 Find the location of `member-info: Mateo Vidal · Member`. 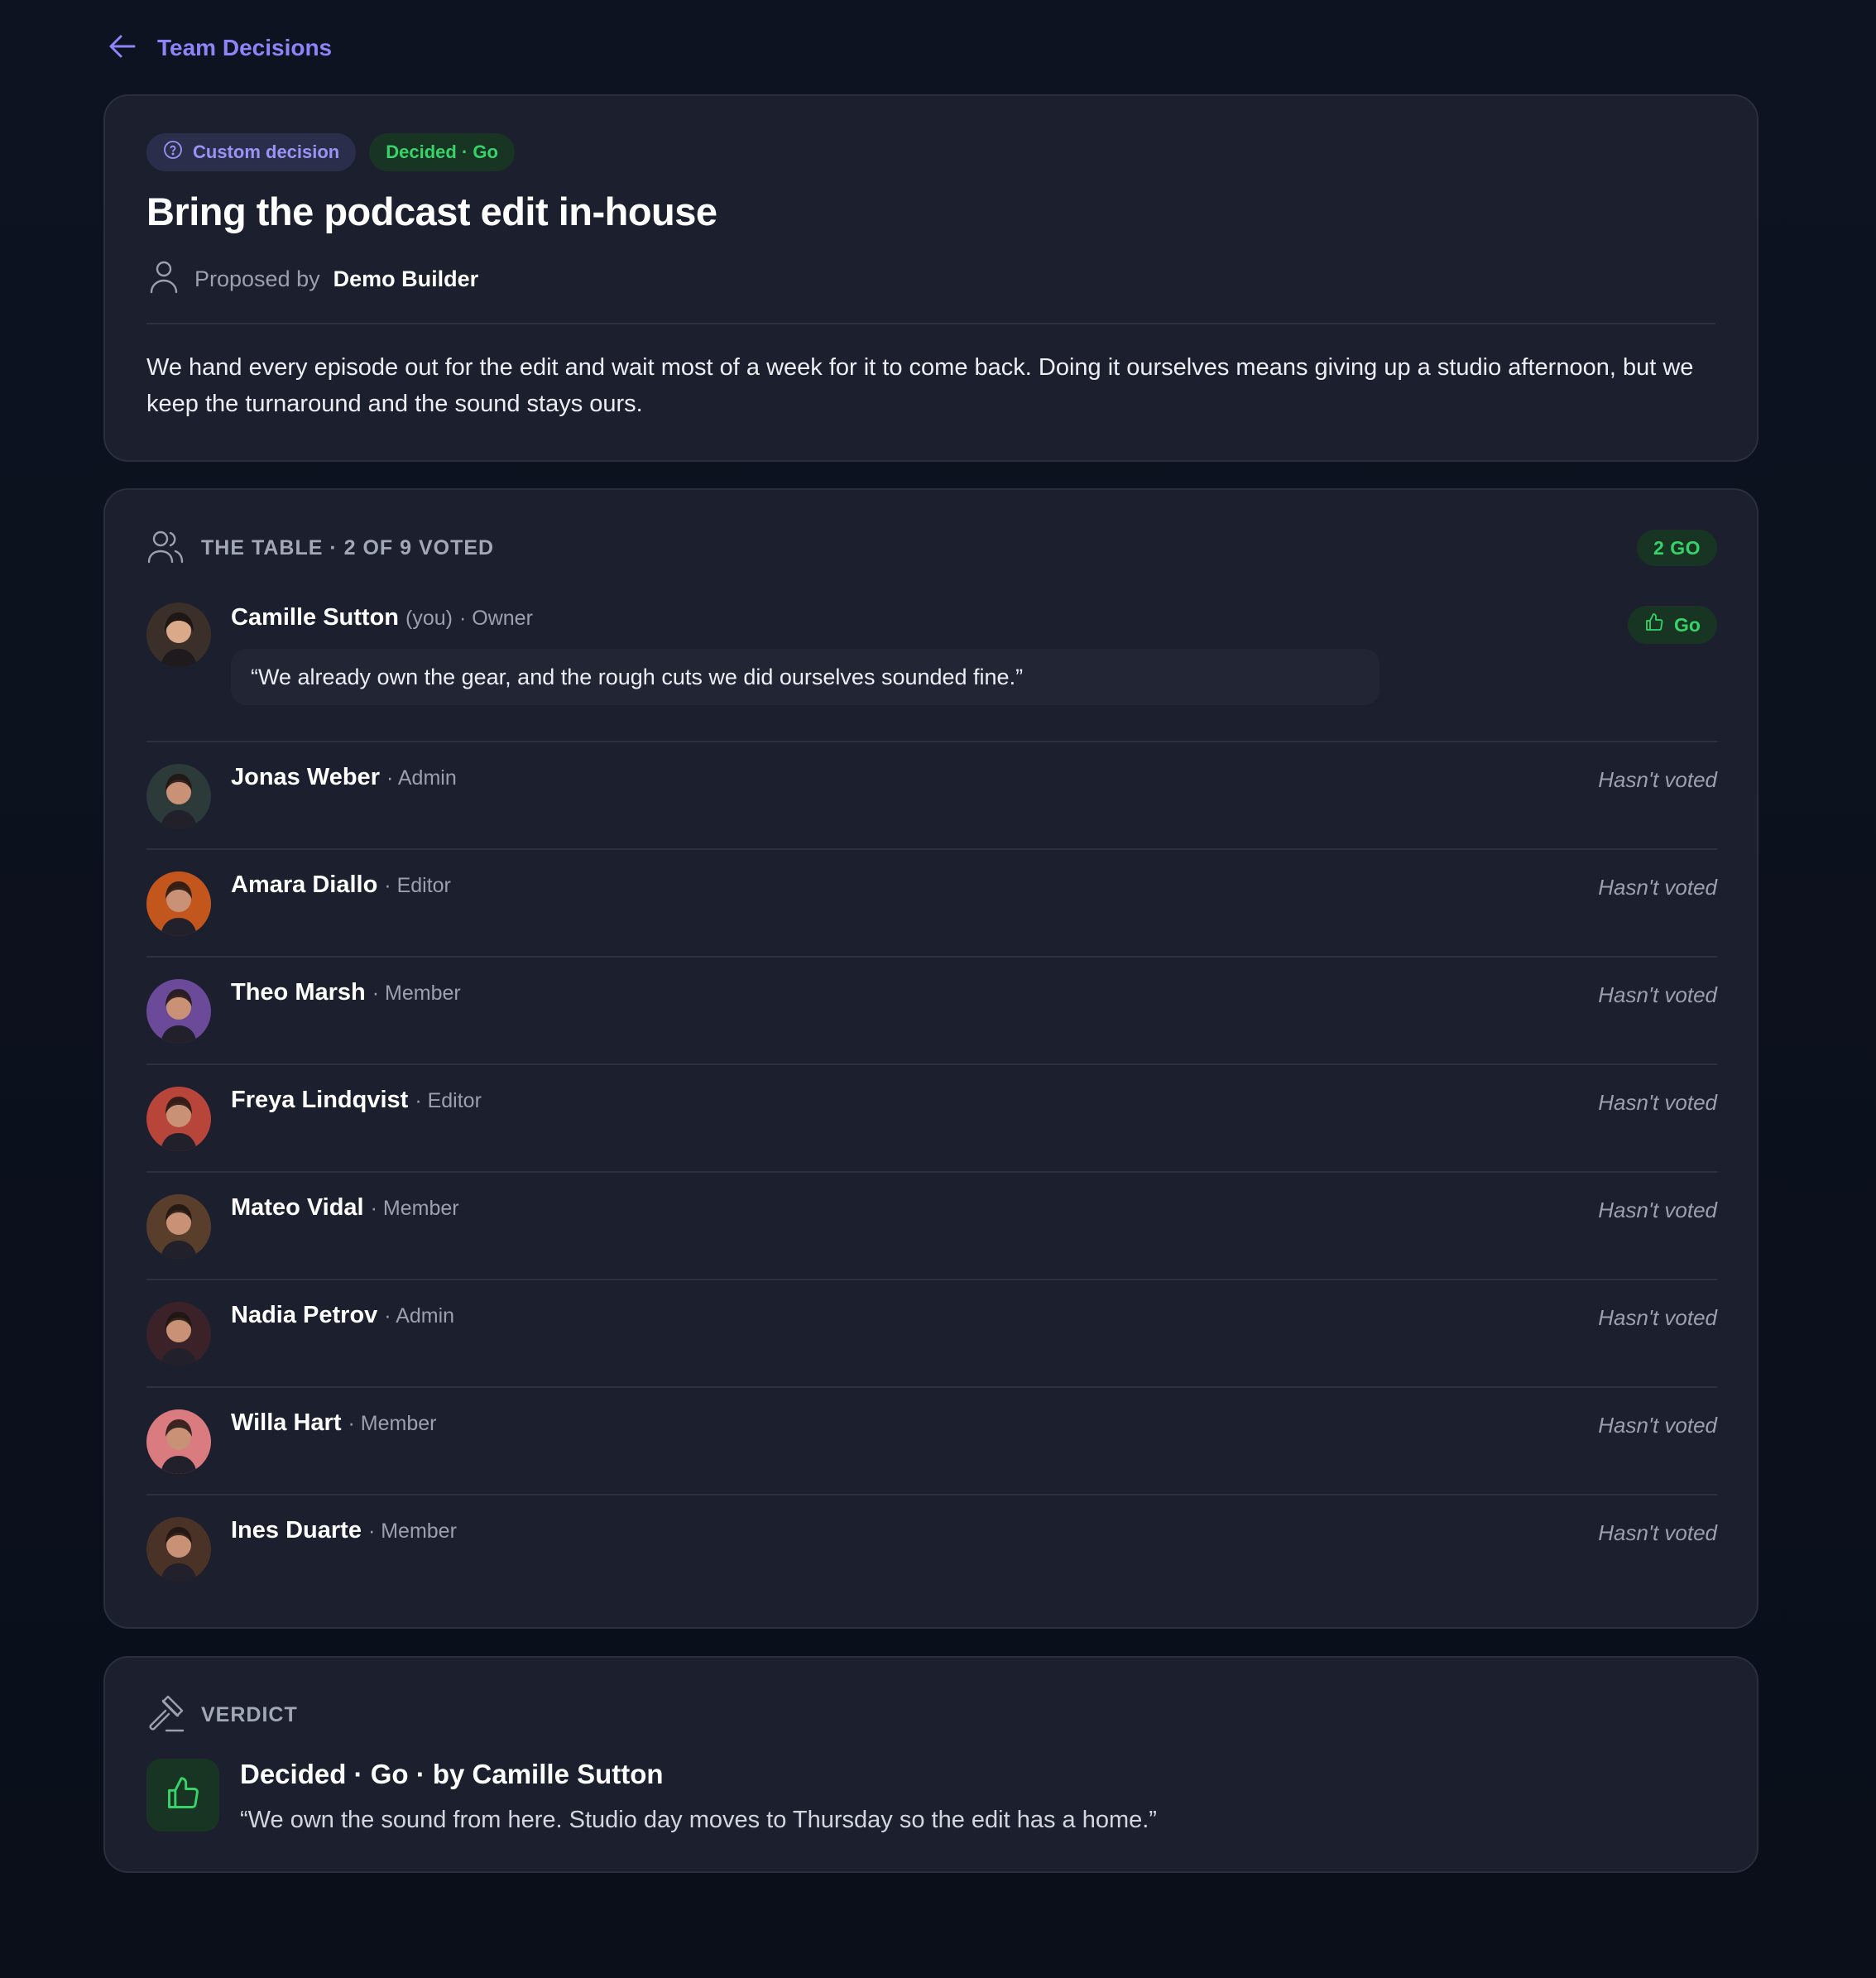

member-info: Mateo Vidal · Member is located at coordinates (345, 1210).